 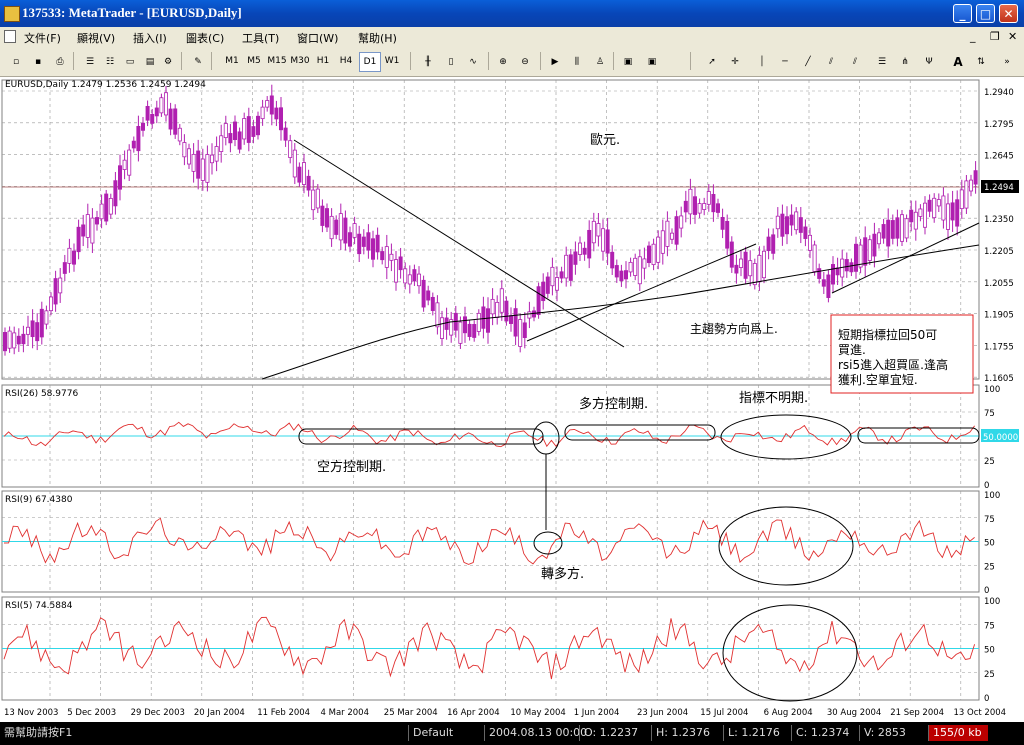 I want to click on vertical-line-icon: │, so click(x=762, y=62).